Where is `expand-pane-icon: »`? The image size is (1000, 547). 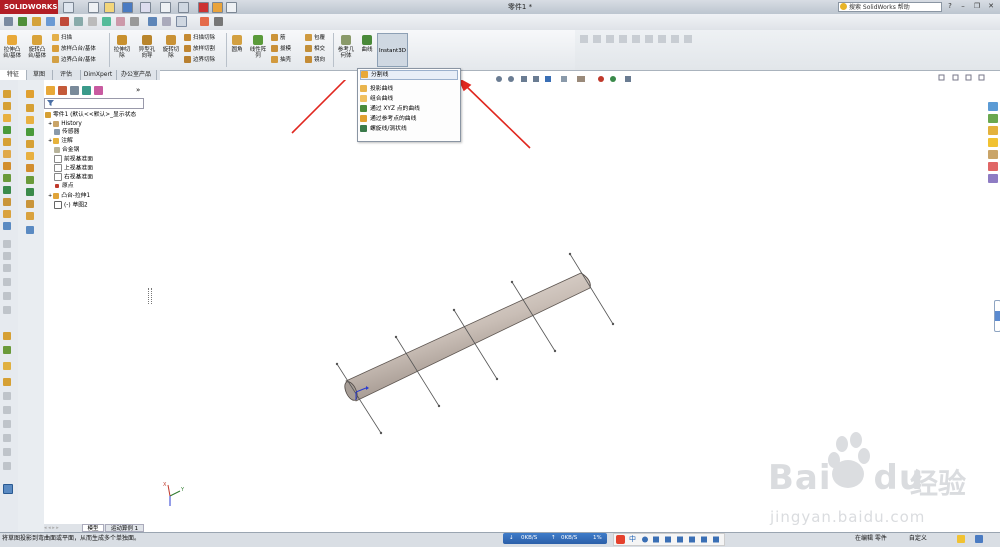
expand-pane-icon: » is located at coordinates (138, 90).